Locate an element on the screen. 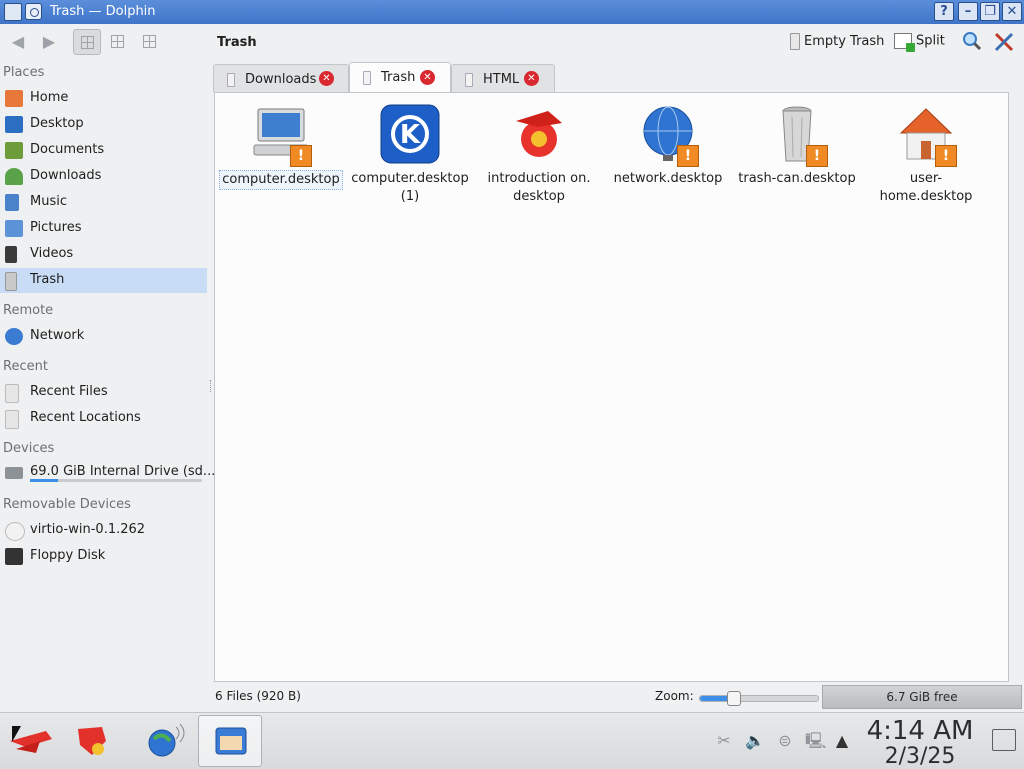 Image resolution: width=1024 pixels, height=769 pixels. application-launcher is located at coordinates (32, 741).